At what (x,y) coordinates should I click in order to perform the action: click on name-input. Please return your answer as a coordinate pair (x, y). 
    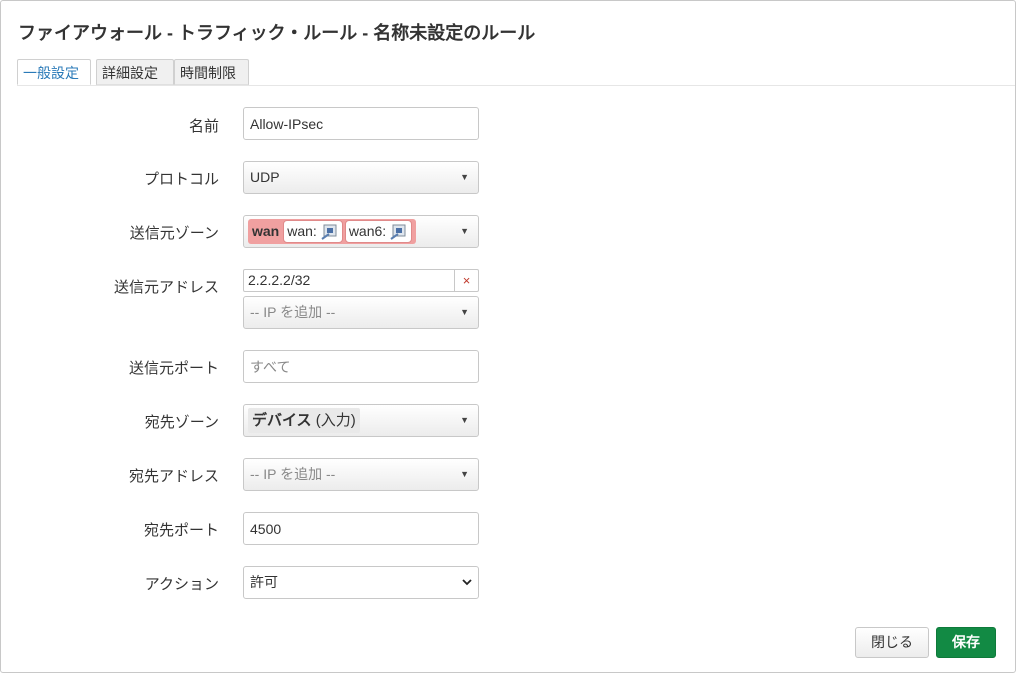
    Looking at the image, I should click on (361, 123).